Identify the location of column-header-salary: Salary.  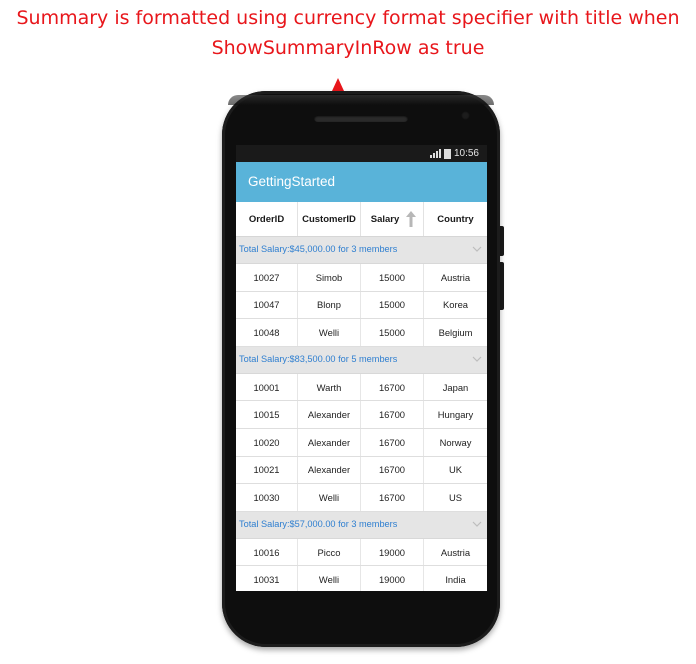
(392, 219).